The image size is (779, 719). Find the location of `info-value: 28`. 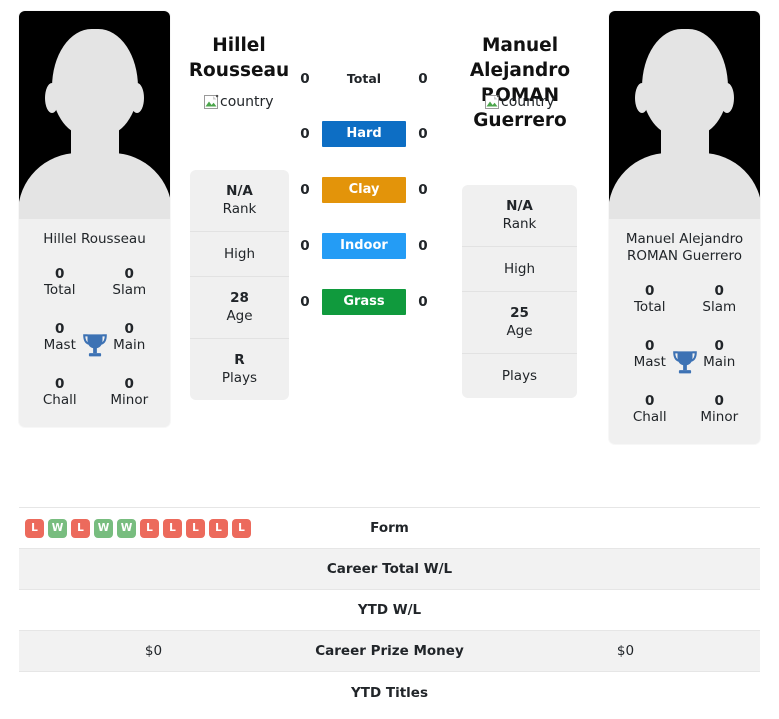

info-value: 28 is located at coordinates (239, 298).